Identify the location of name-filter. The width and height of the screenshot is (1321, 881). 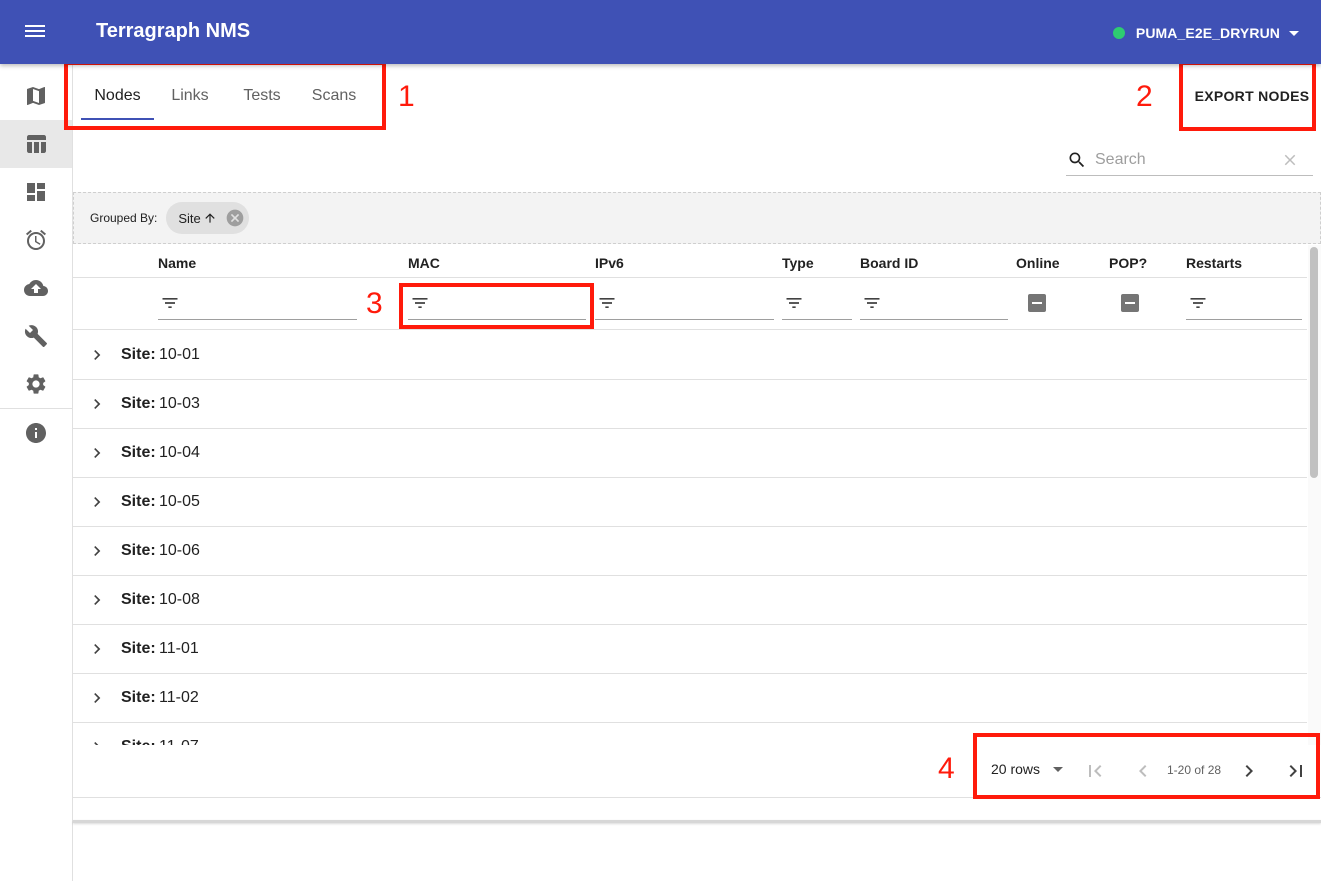
(257, 303).